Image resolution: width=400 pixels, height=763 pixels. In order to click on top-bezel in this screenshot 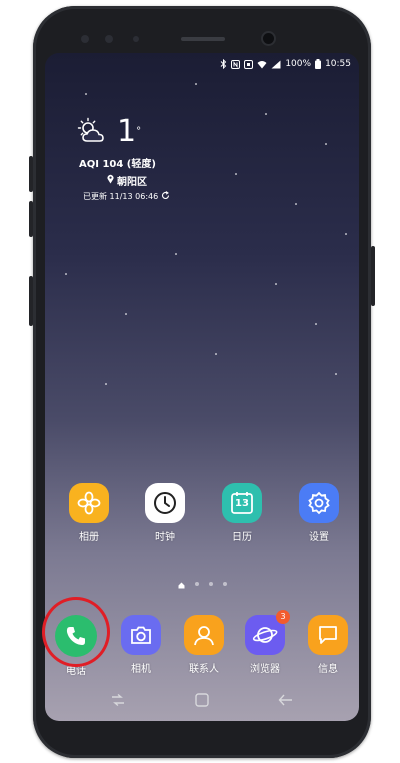, I will do `click(202, 31)`.